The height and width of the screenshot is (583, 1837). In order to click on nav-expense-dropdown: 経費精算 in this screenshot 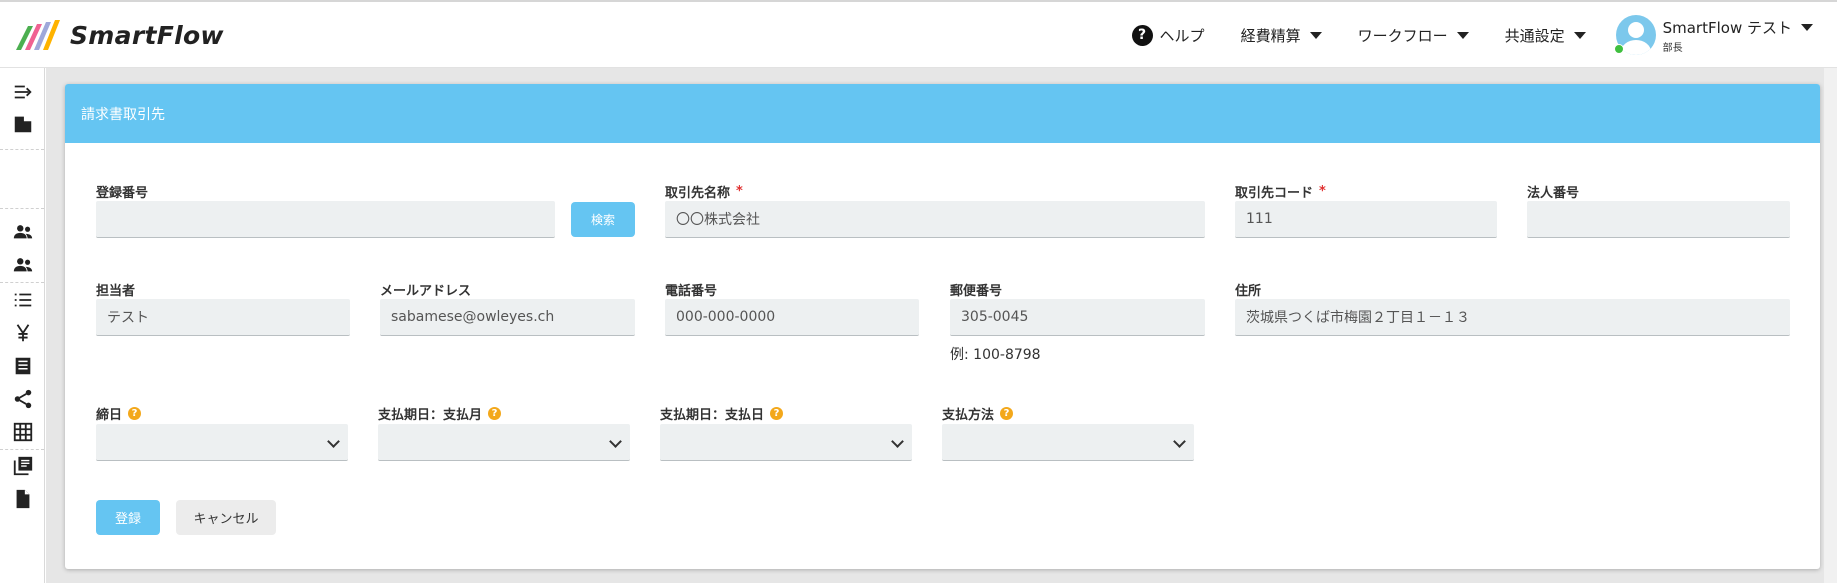, I will do `click(1281, 35)`.